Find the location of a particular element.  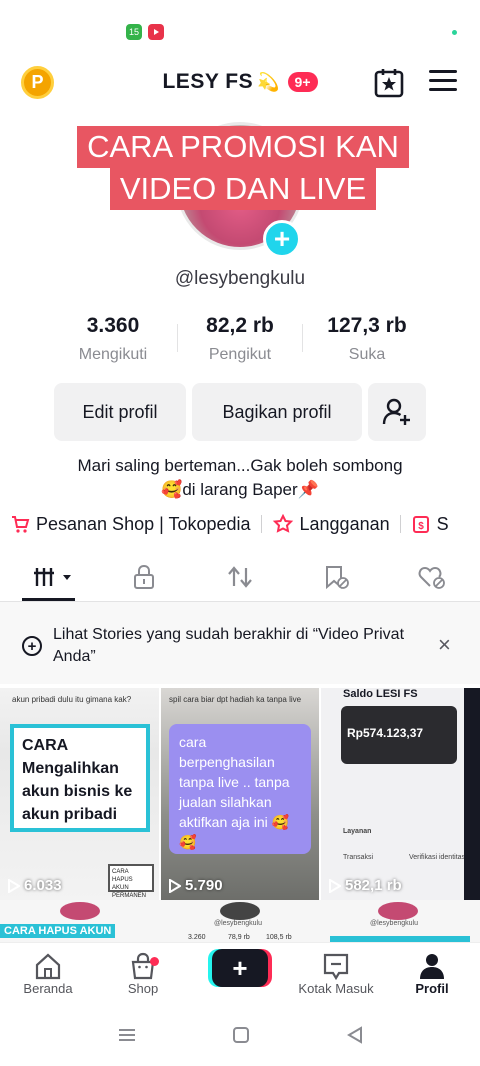

stat-followers: 82,2 rb Pengikut is located at coordinates (240, 339).